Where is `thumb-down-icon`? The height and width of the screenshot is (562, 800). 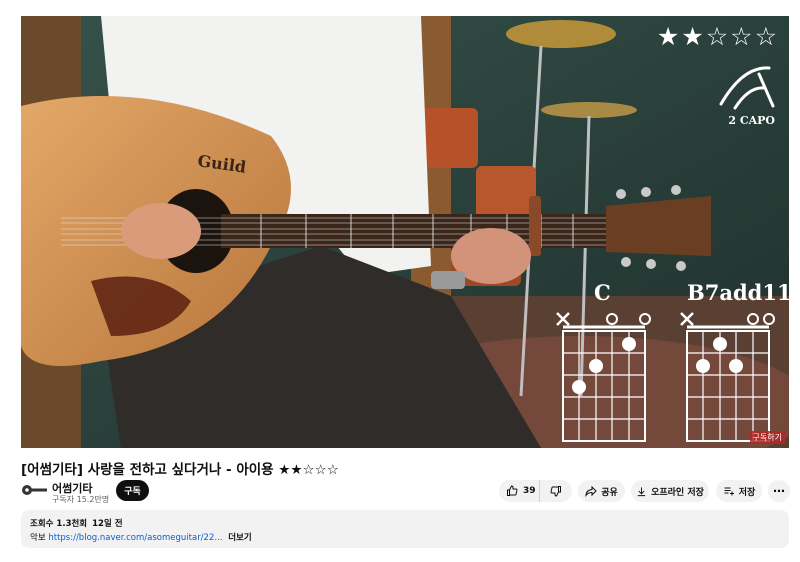 thumb-down-icon is located at coordinates (556, 491).